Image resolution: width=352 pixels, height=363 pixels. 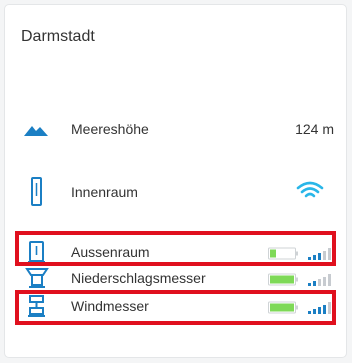 I want to click on signal-icon, so click(x=319, y=280).